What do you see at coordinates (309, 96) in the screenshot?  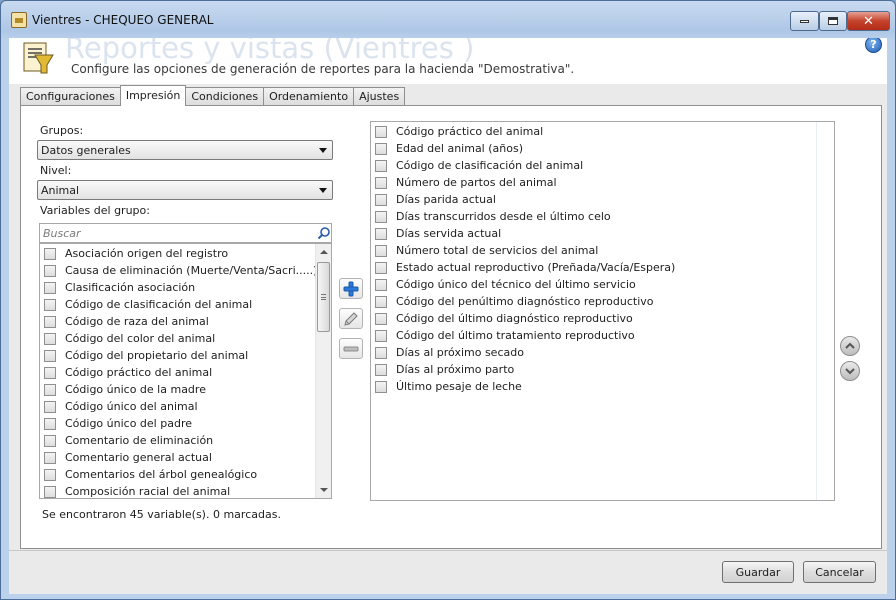 I see `tab-ordenamiento: Ordenamiento` at bounding box center [309, 96].